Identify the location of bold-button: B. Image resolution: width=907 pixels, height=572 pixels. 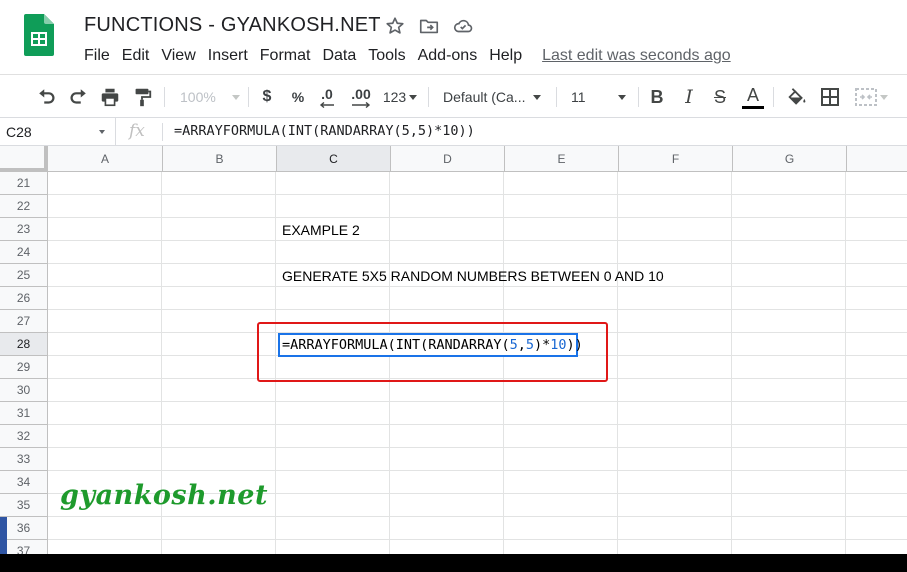
(657, 97).